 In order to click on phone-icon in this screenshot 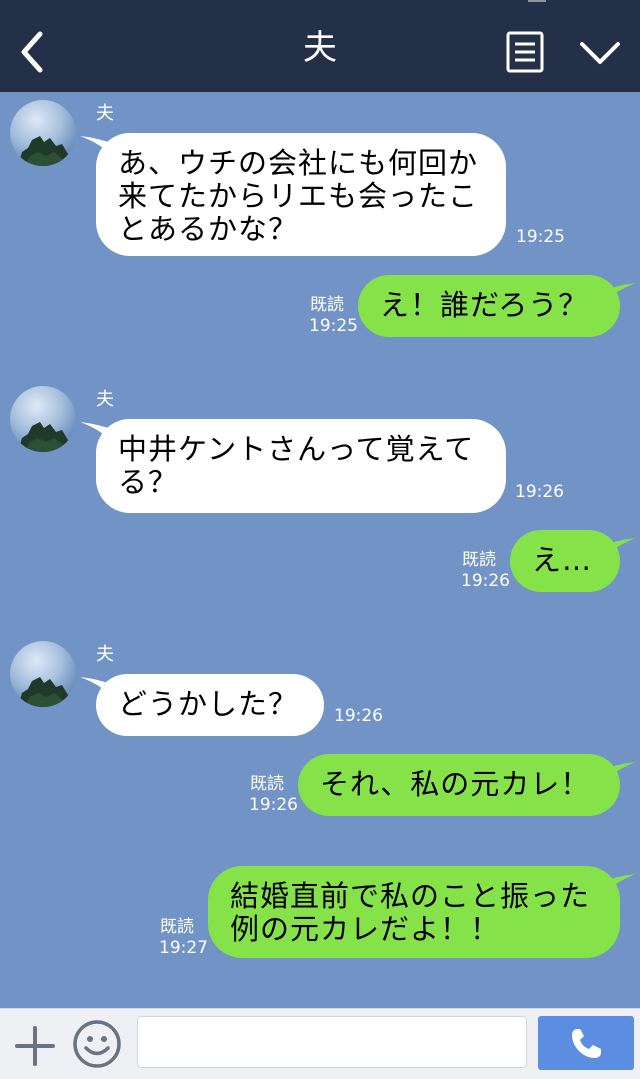, I will do `click(586, 1043)`.